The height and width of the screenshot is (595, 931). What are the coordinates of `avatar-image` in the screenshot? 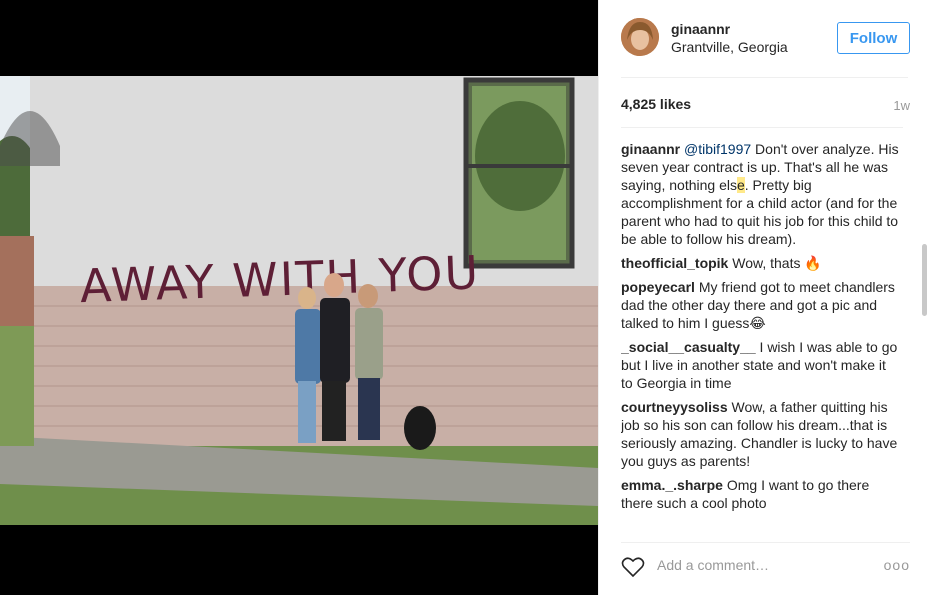 It's located at (640, 37).